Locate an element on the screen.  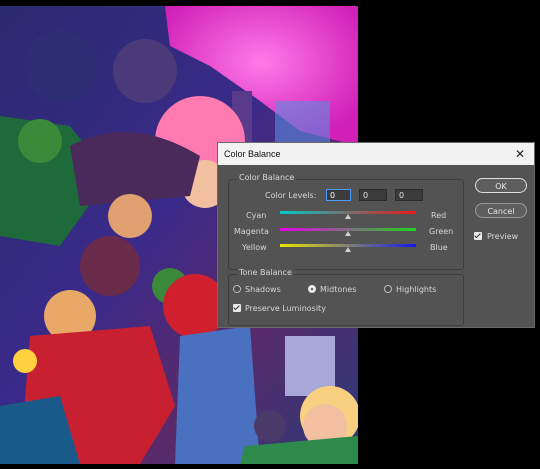
preserve-luminosity-label: Preserve Luminosity is located at coordinates (285, 308).